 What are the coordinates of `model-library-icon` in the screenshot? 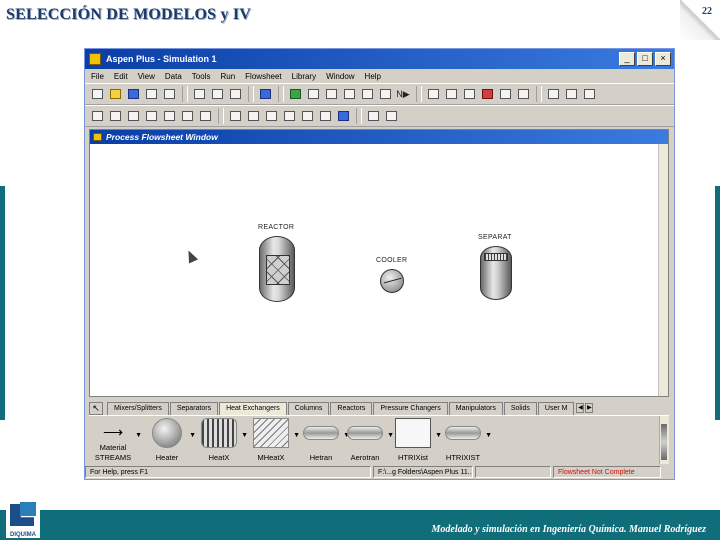 It's located at (589, 94).